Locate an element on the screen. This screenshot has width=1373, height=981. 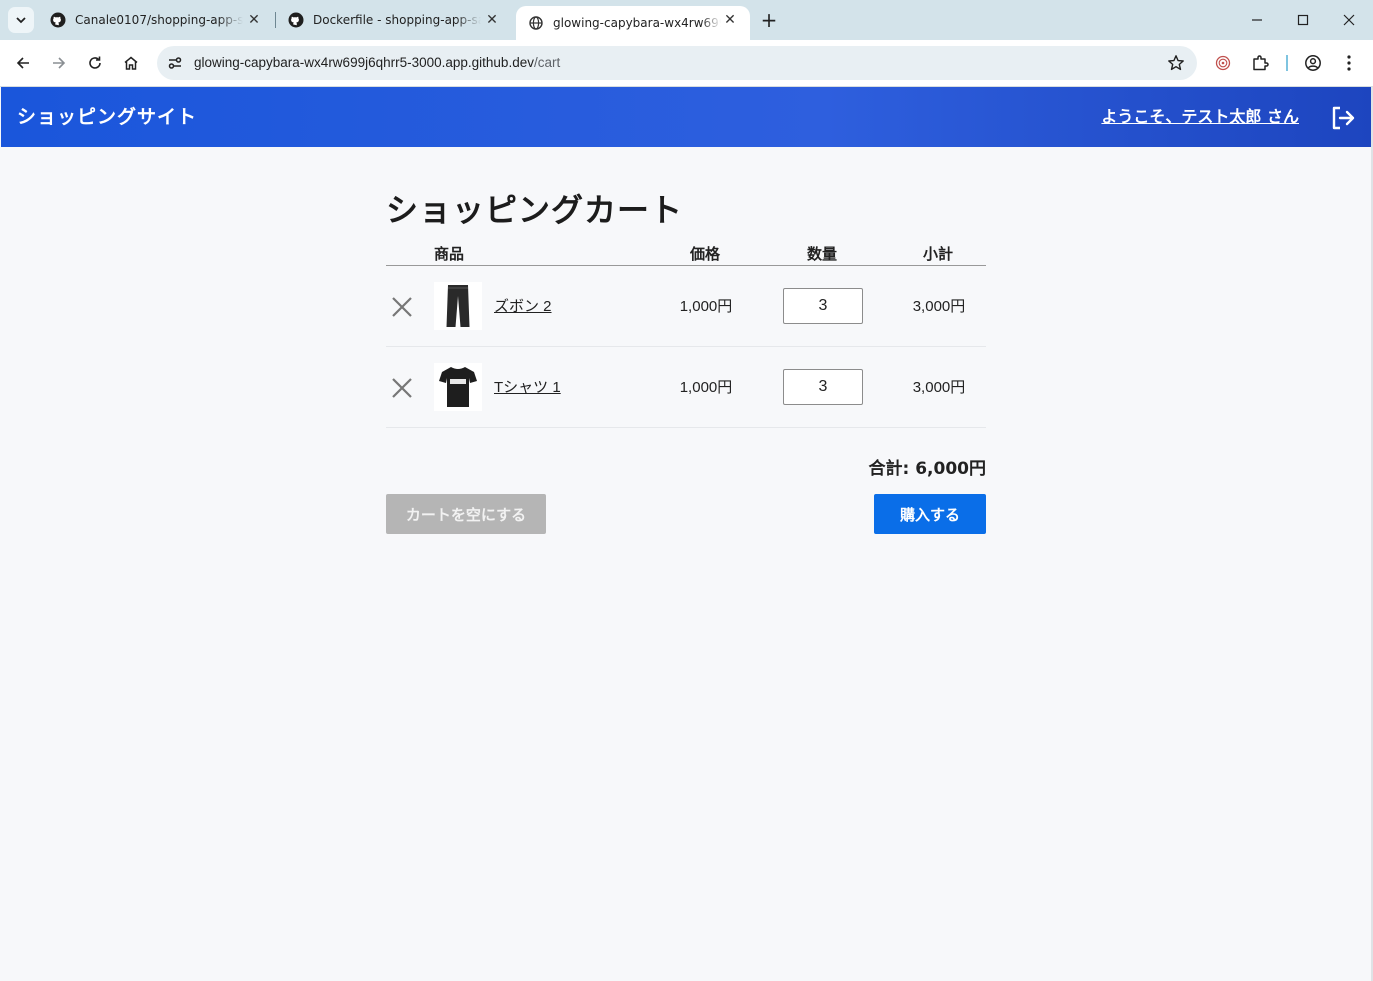
product-link: Tシャツ 1 is located at coordinates (527, 388).